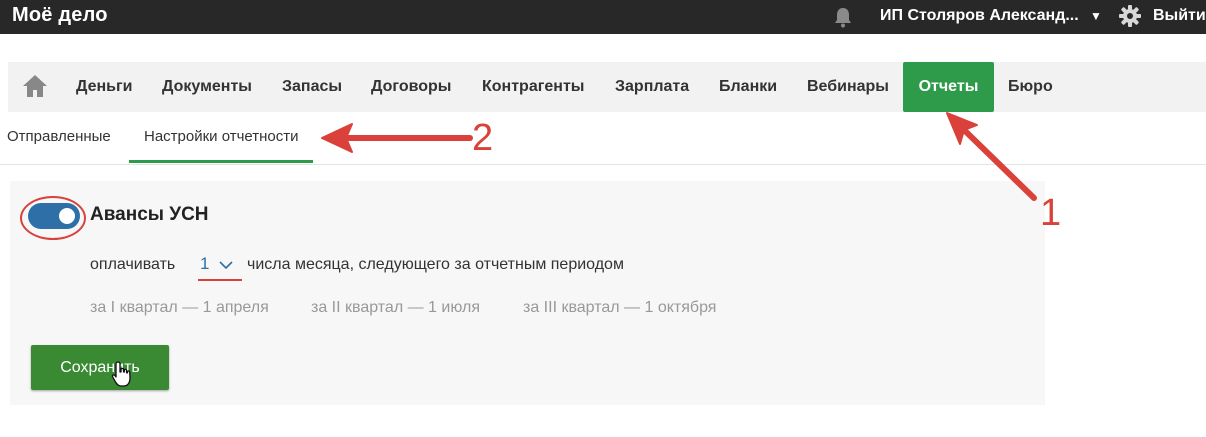 This screenshot has height=437, width=1206. I want to click on nav-item-contracts: Договоры, so click(411, 87).